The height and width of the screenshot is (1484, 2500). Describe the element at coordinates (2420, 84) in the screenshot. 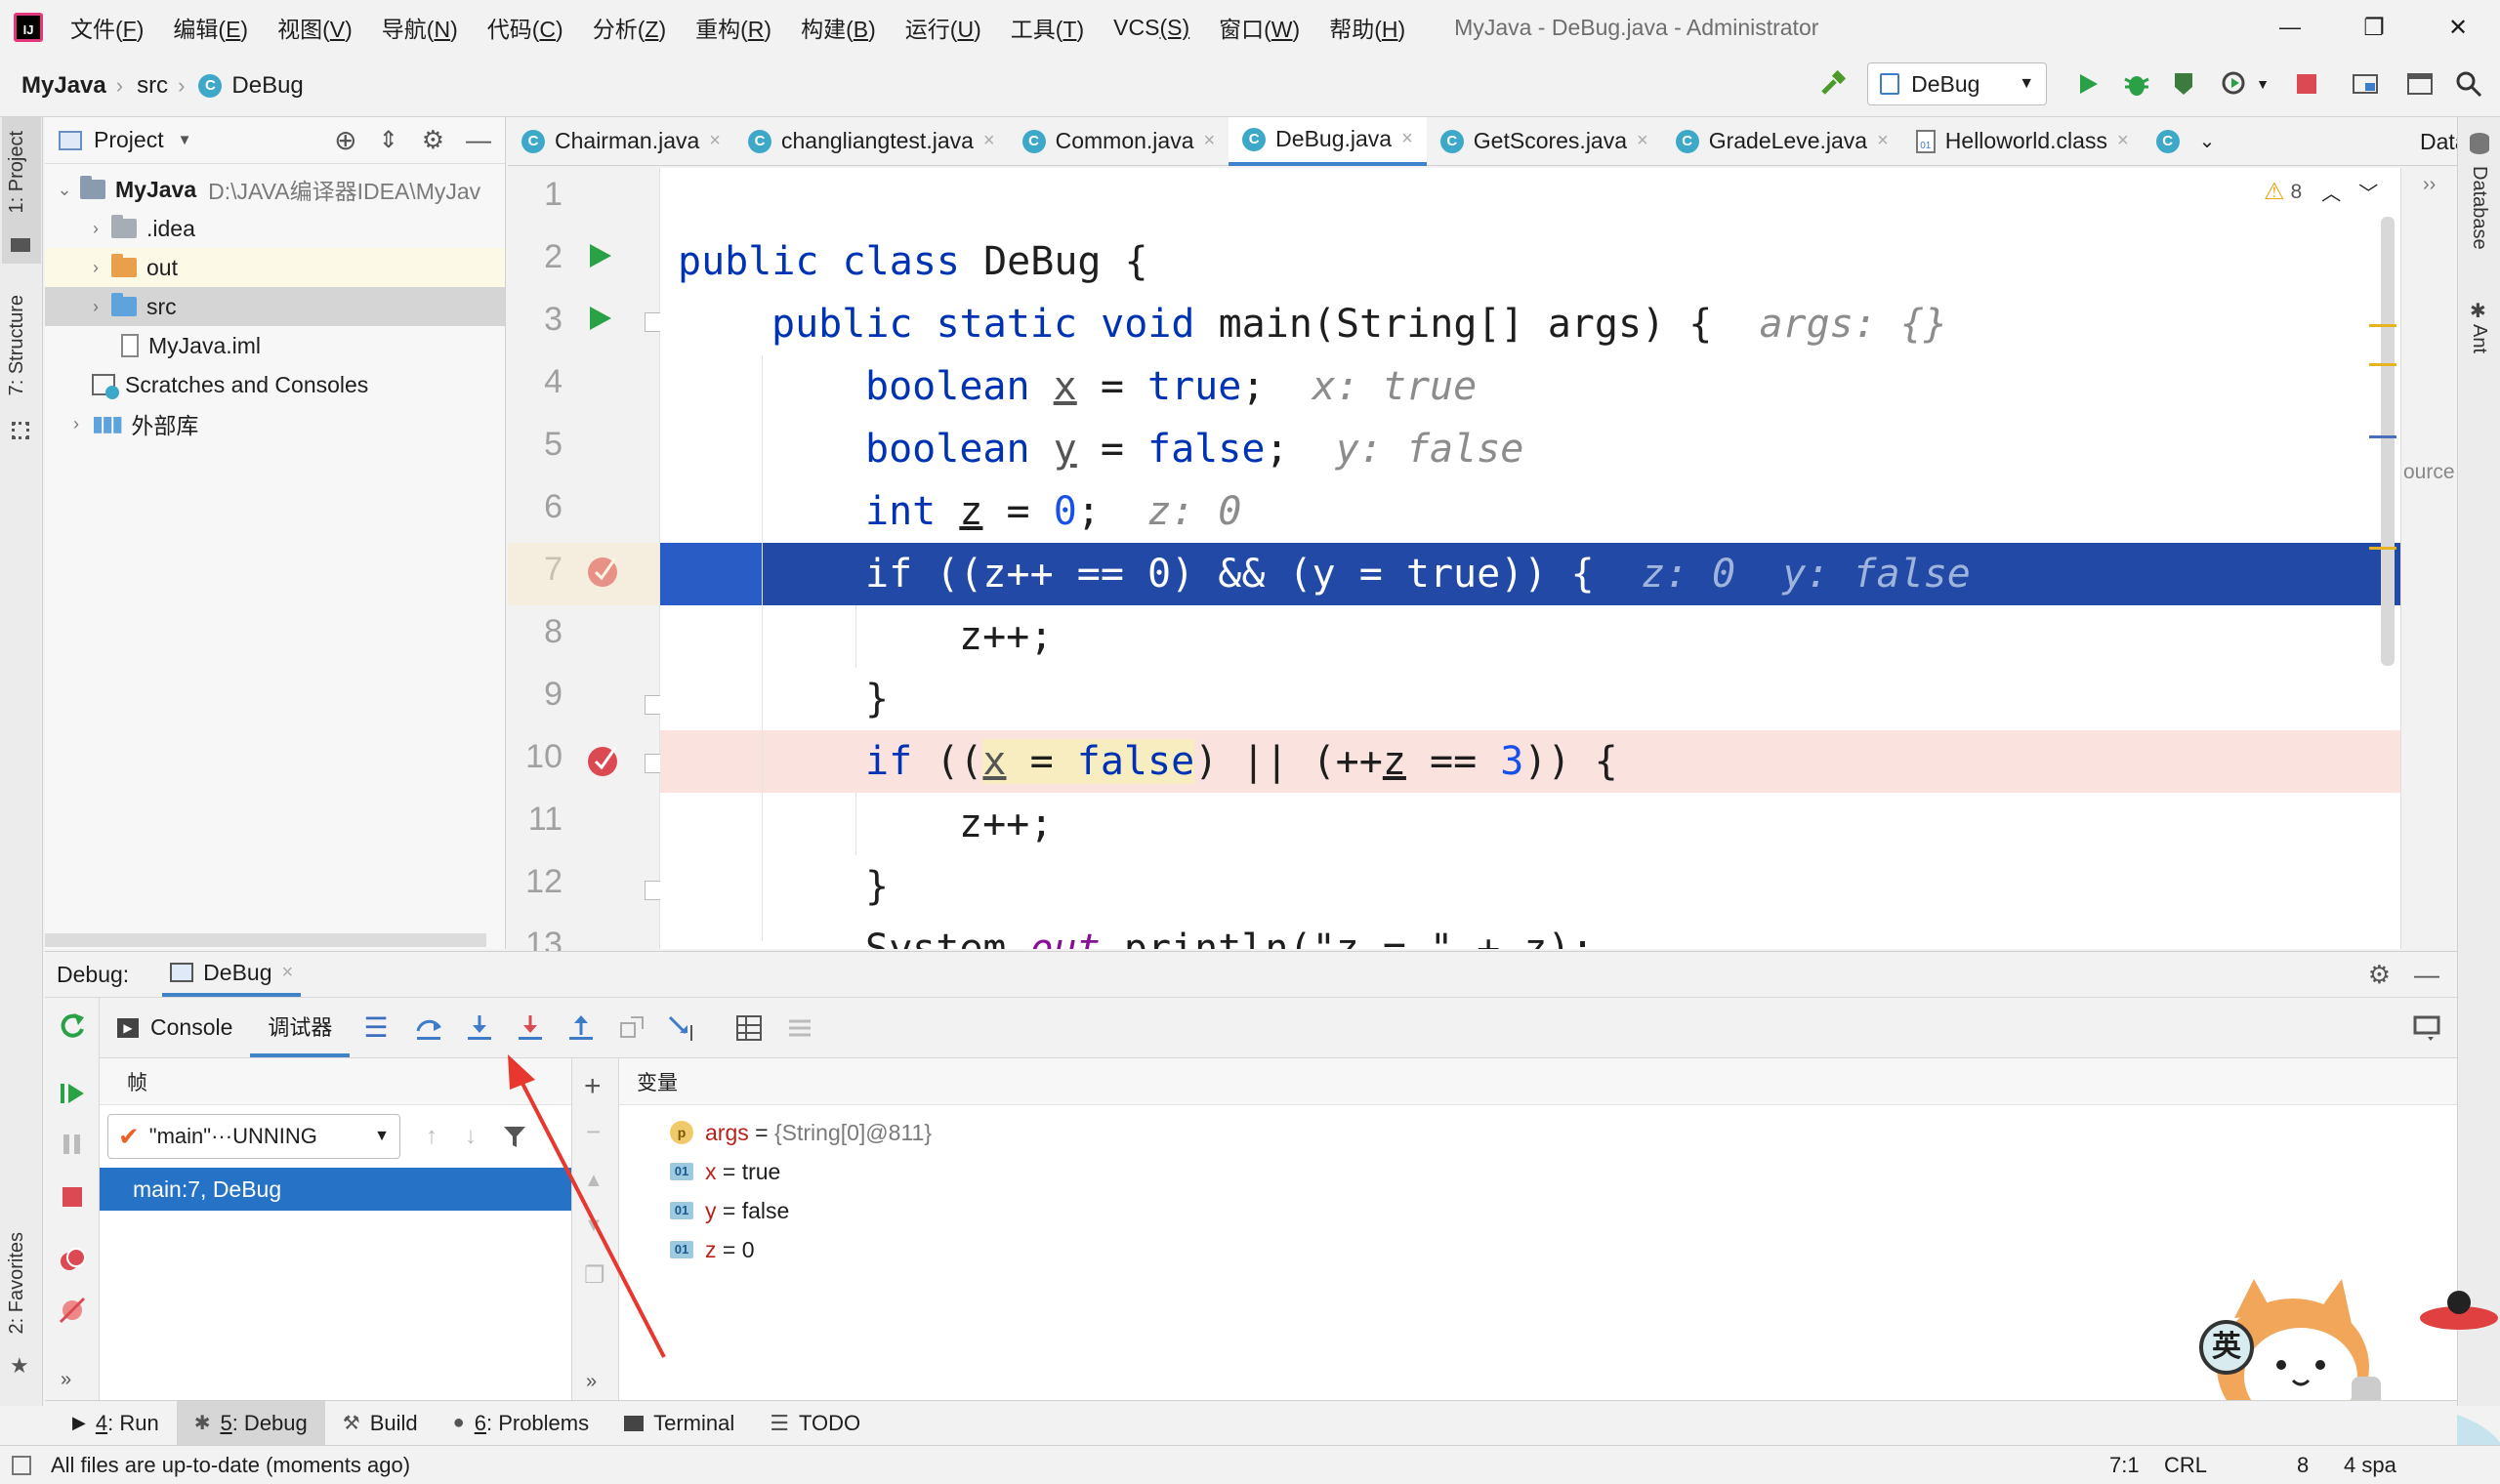

I see `layout-icon` at that location.